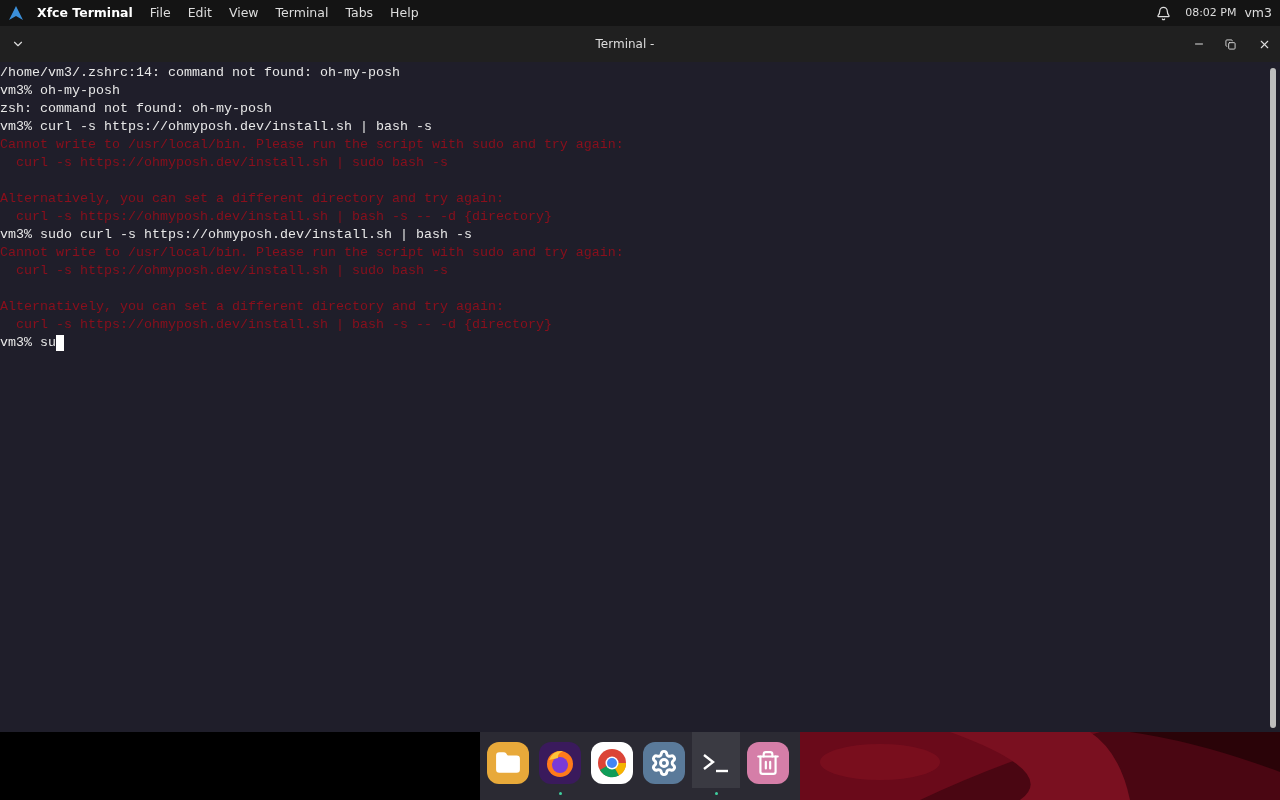 The height and width of the screenshot is (800, 1280). Describe the element at coordinates (160, 13) in the screenshot. I see `menu-item: File` at that location.